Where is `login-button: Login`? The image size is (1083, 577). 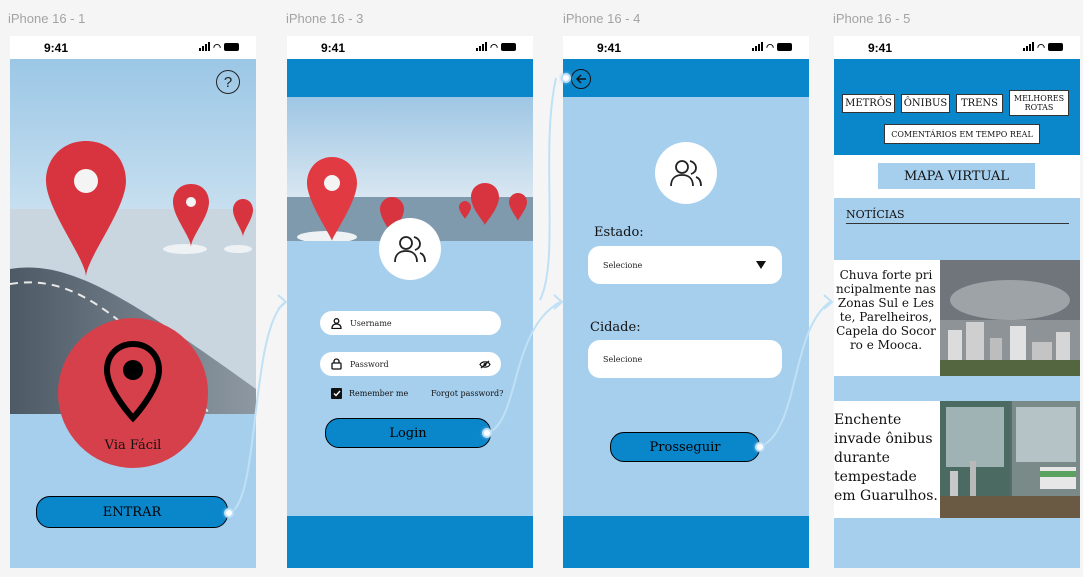 login-button: Login is located at coordinates (408, 433).